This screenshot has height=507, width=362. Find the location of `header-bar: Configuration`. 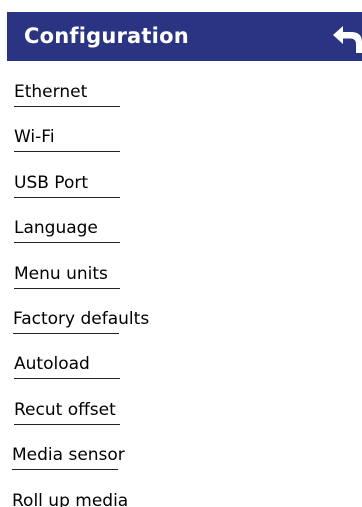

header-bar: Configuration is located at coordinates (184, 36).